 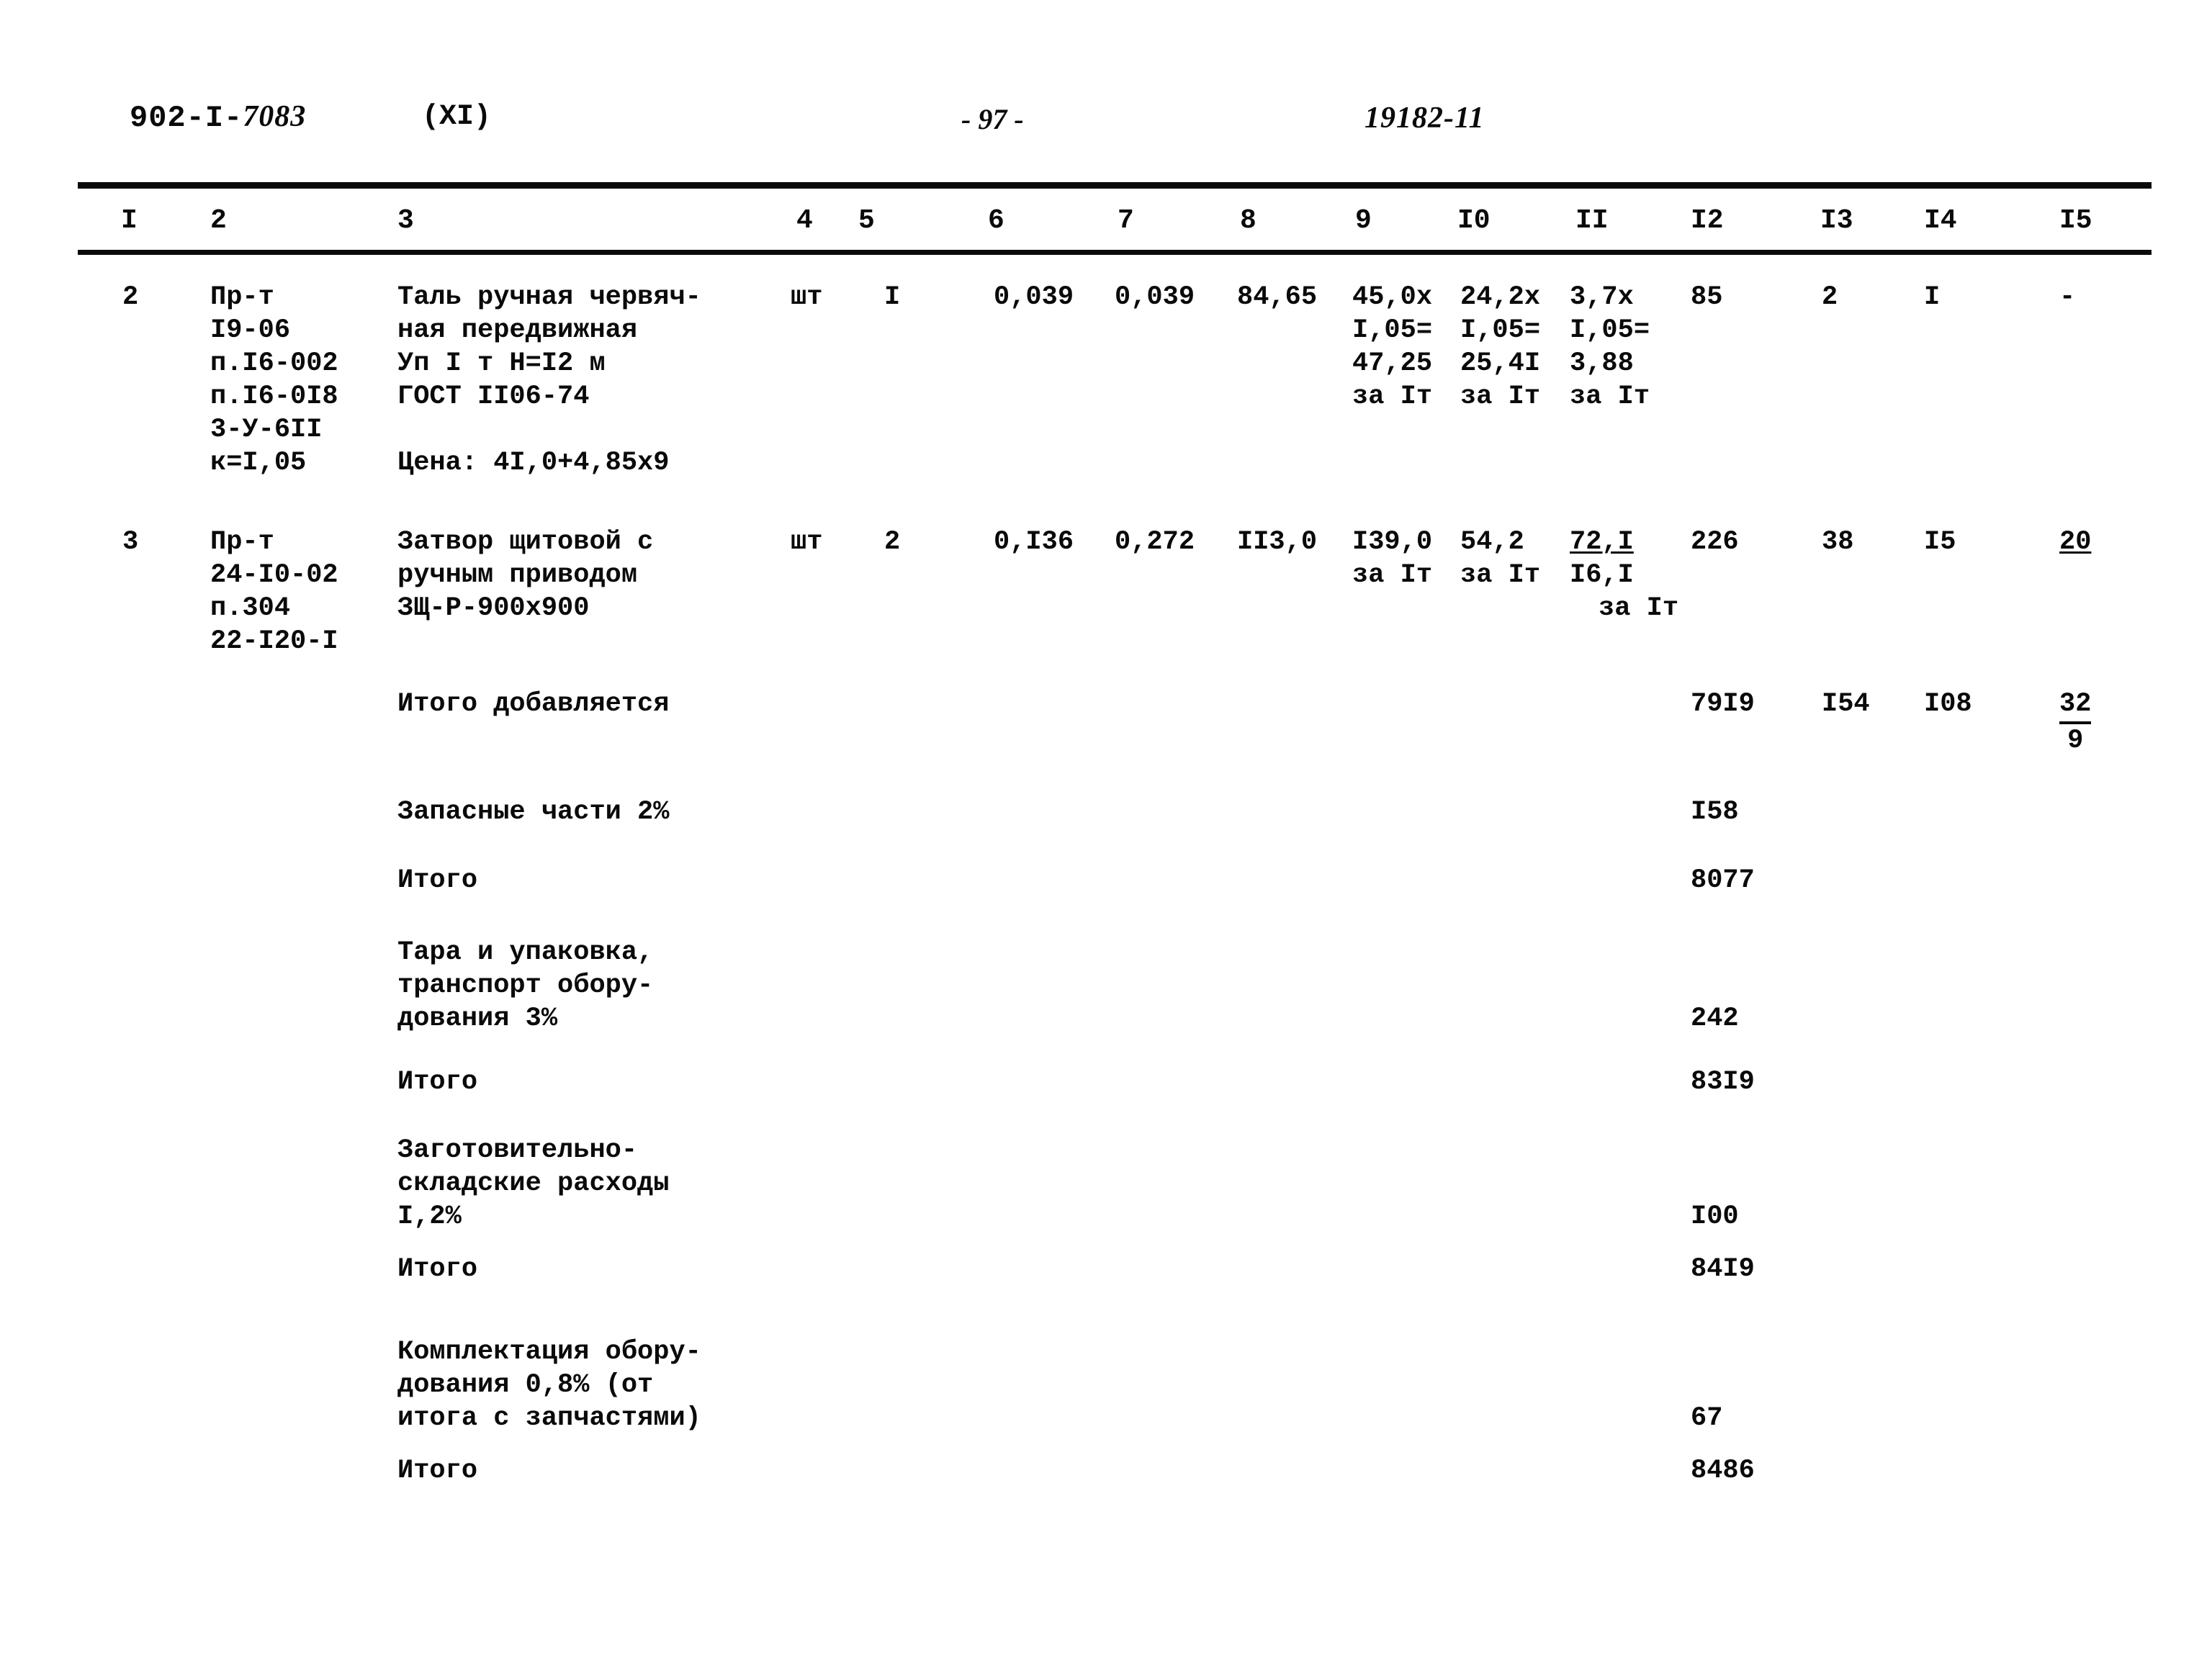 I want to click on column-header-I: I, so click(x=129, y=220).